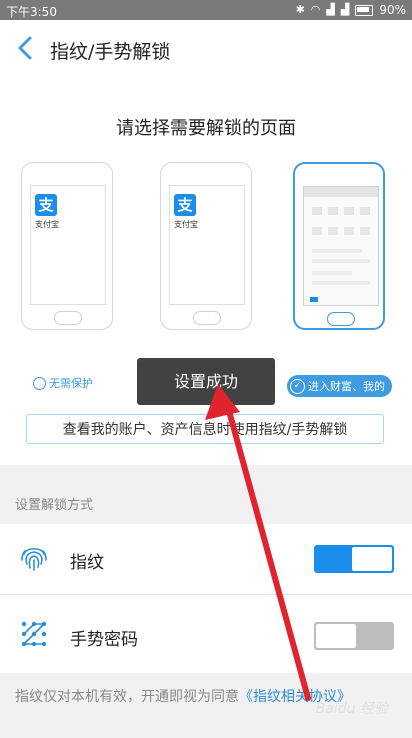 Image resolution: width=412 pixels, height=738 pixels. Describe the element at coordinates (63, 383) in the screenshot. I see `option-no-protect: 无需保护` at that location.